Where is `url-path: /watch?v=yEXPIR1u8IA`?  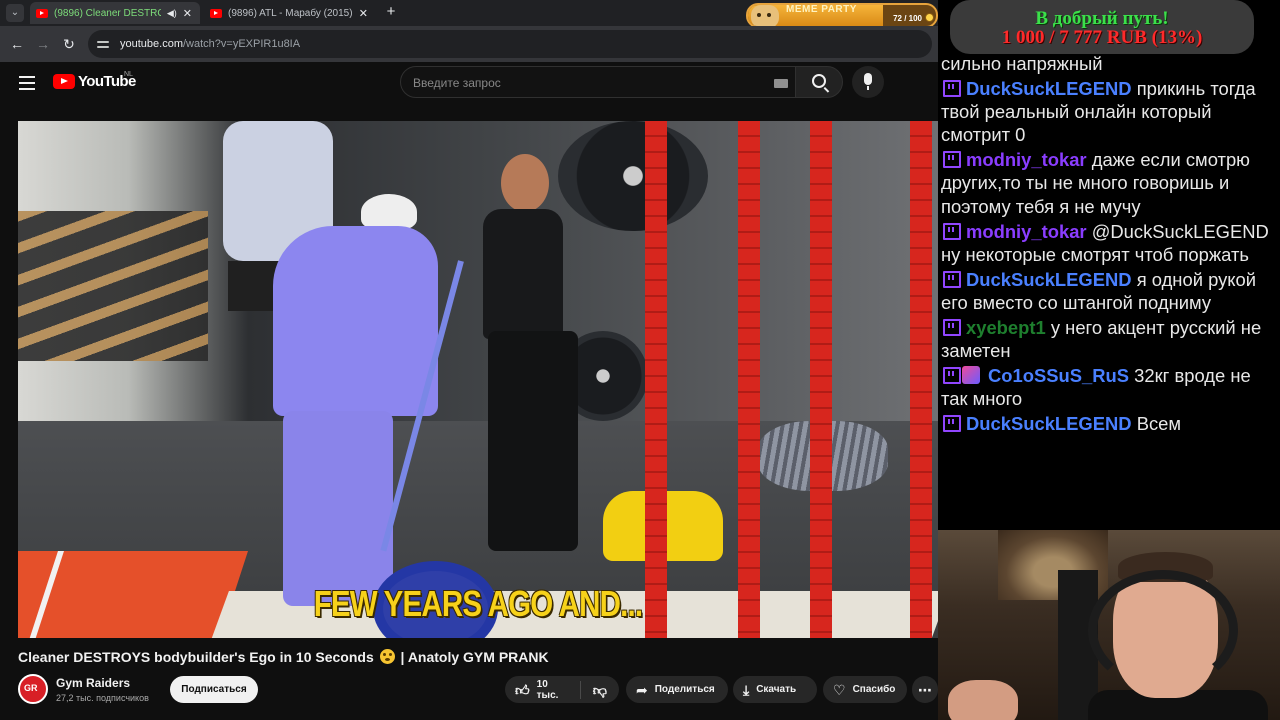 url-path: /watch?v=yEXPIR1u8IA is located at coordinates (241, 44).